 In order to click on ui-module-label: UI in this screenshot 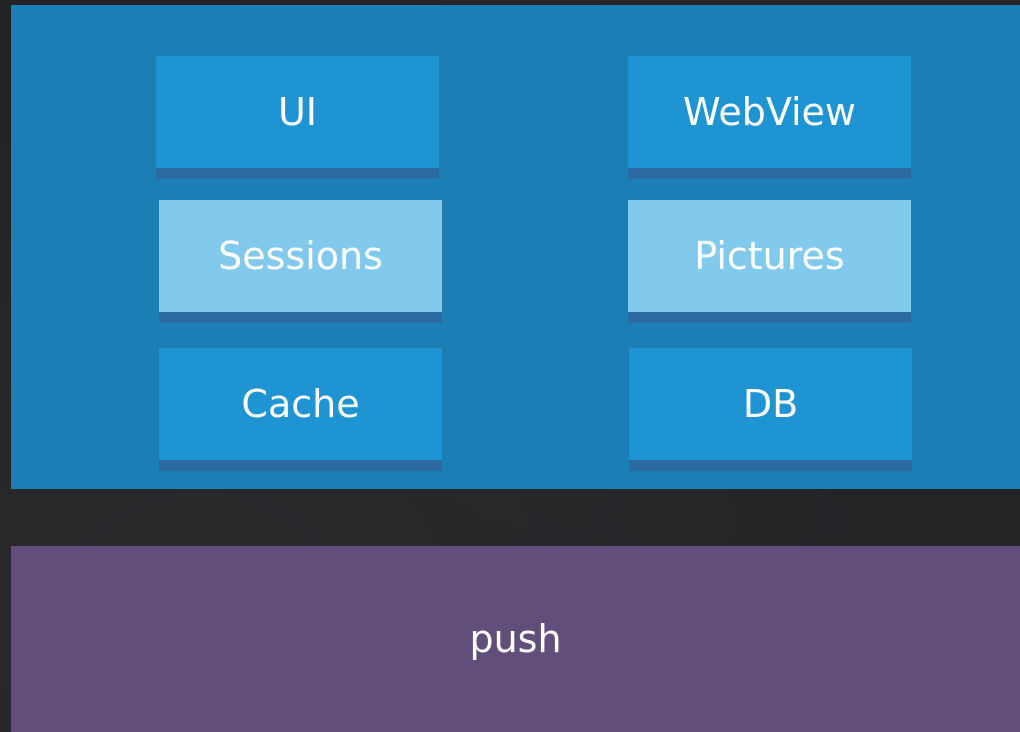, I will do `click(297, 112)`.